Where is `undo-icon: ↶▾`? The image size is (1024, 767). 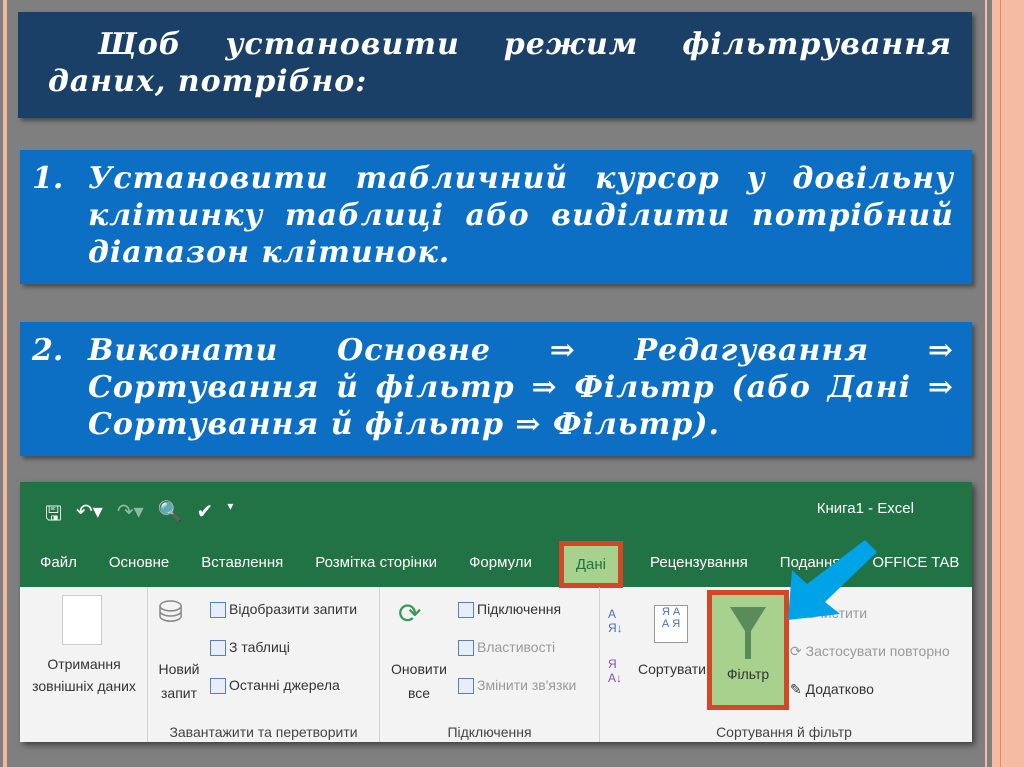 undo-icon: ↶▾ is located at coordinates (89, 516).